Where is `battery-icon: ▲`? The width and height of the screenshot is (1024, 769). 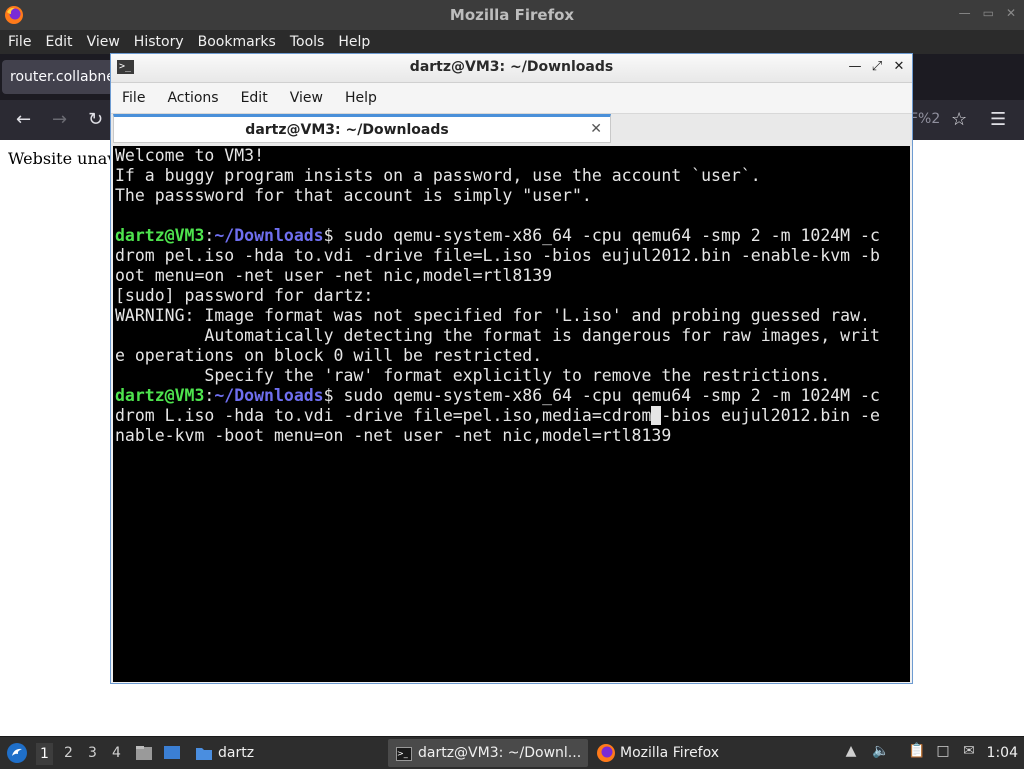
battery-icon: ▲ is located at coordinates (851, 753).